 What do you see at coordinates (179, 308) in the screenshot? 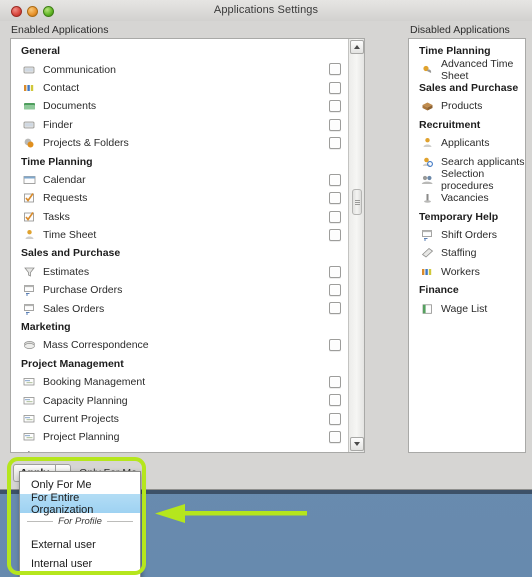
I see `list-item: Sales Orders` at bounding box center [179, 308].